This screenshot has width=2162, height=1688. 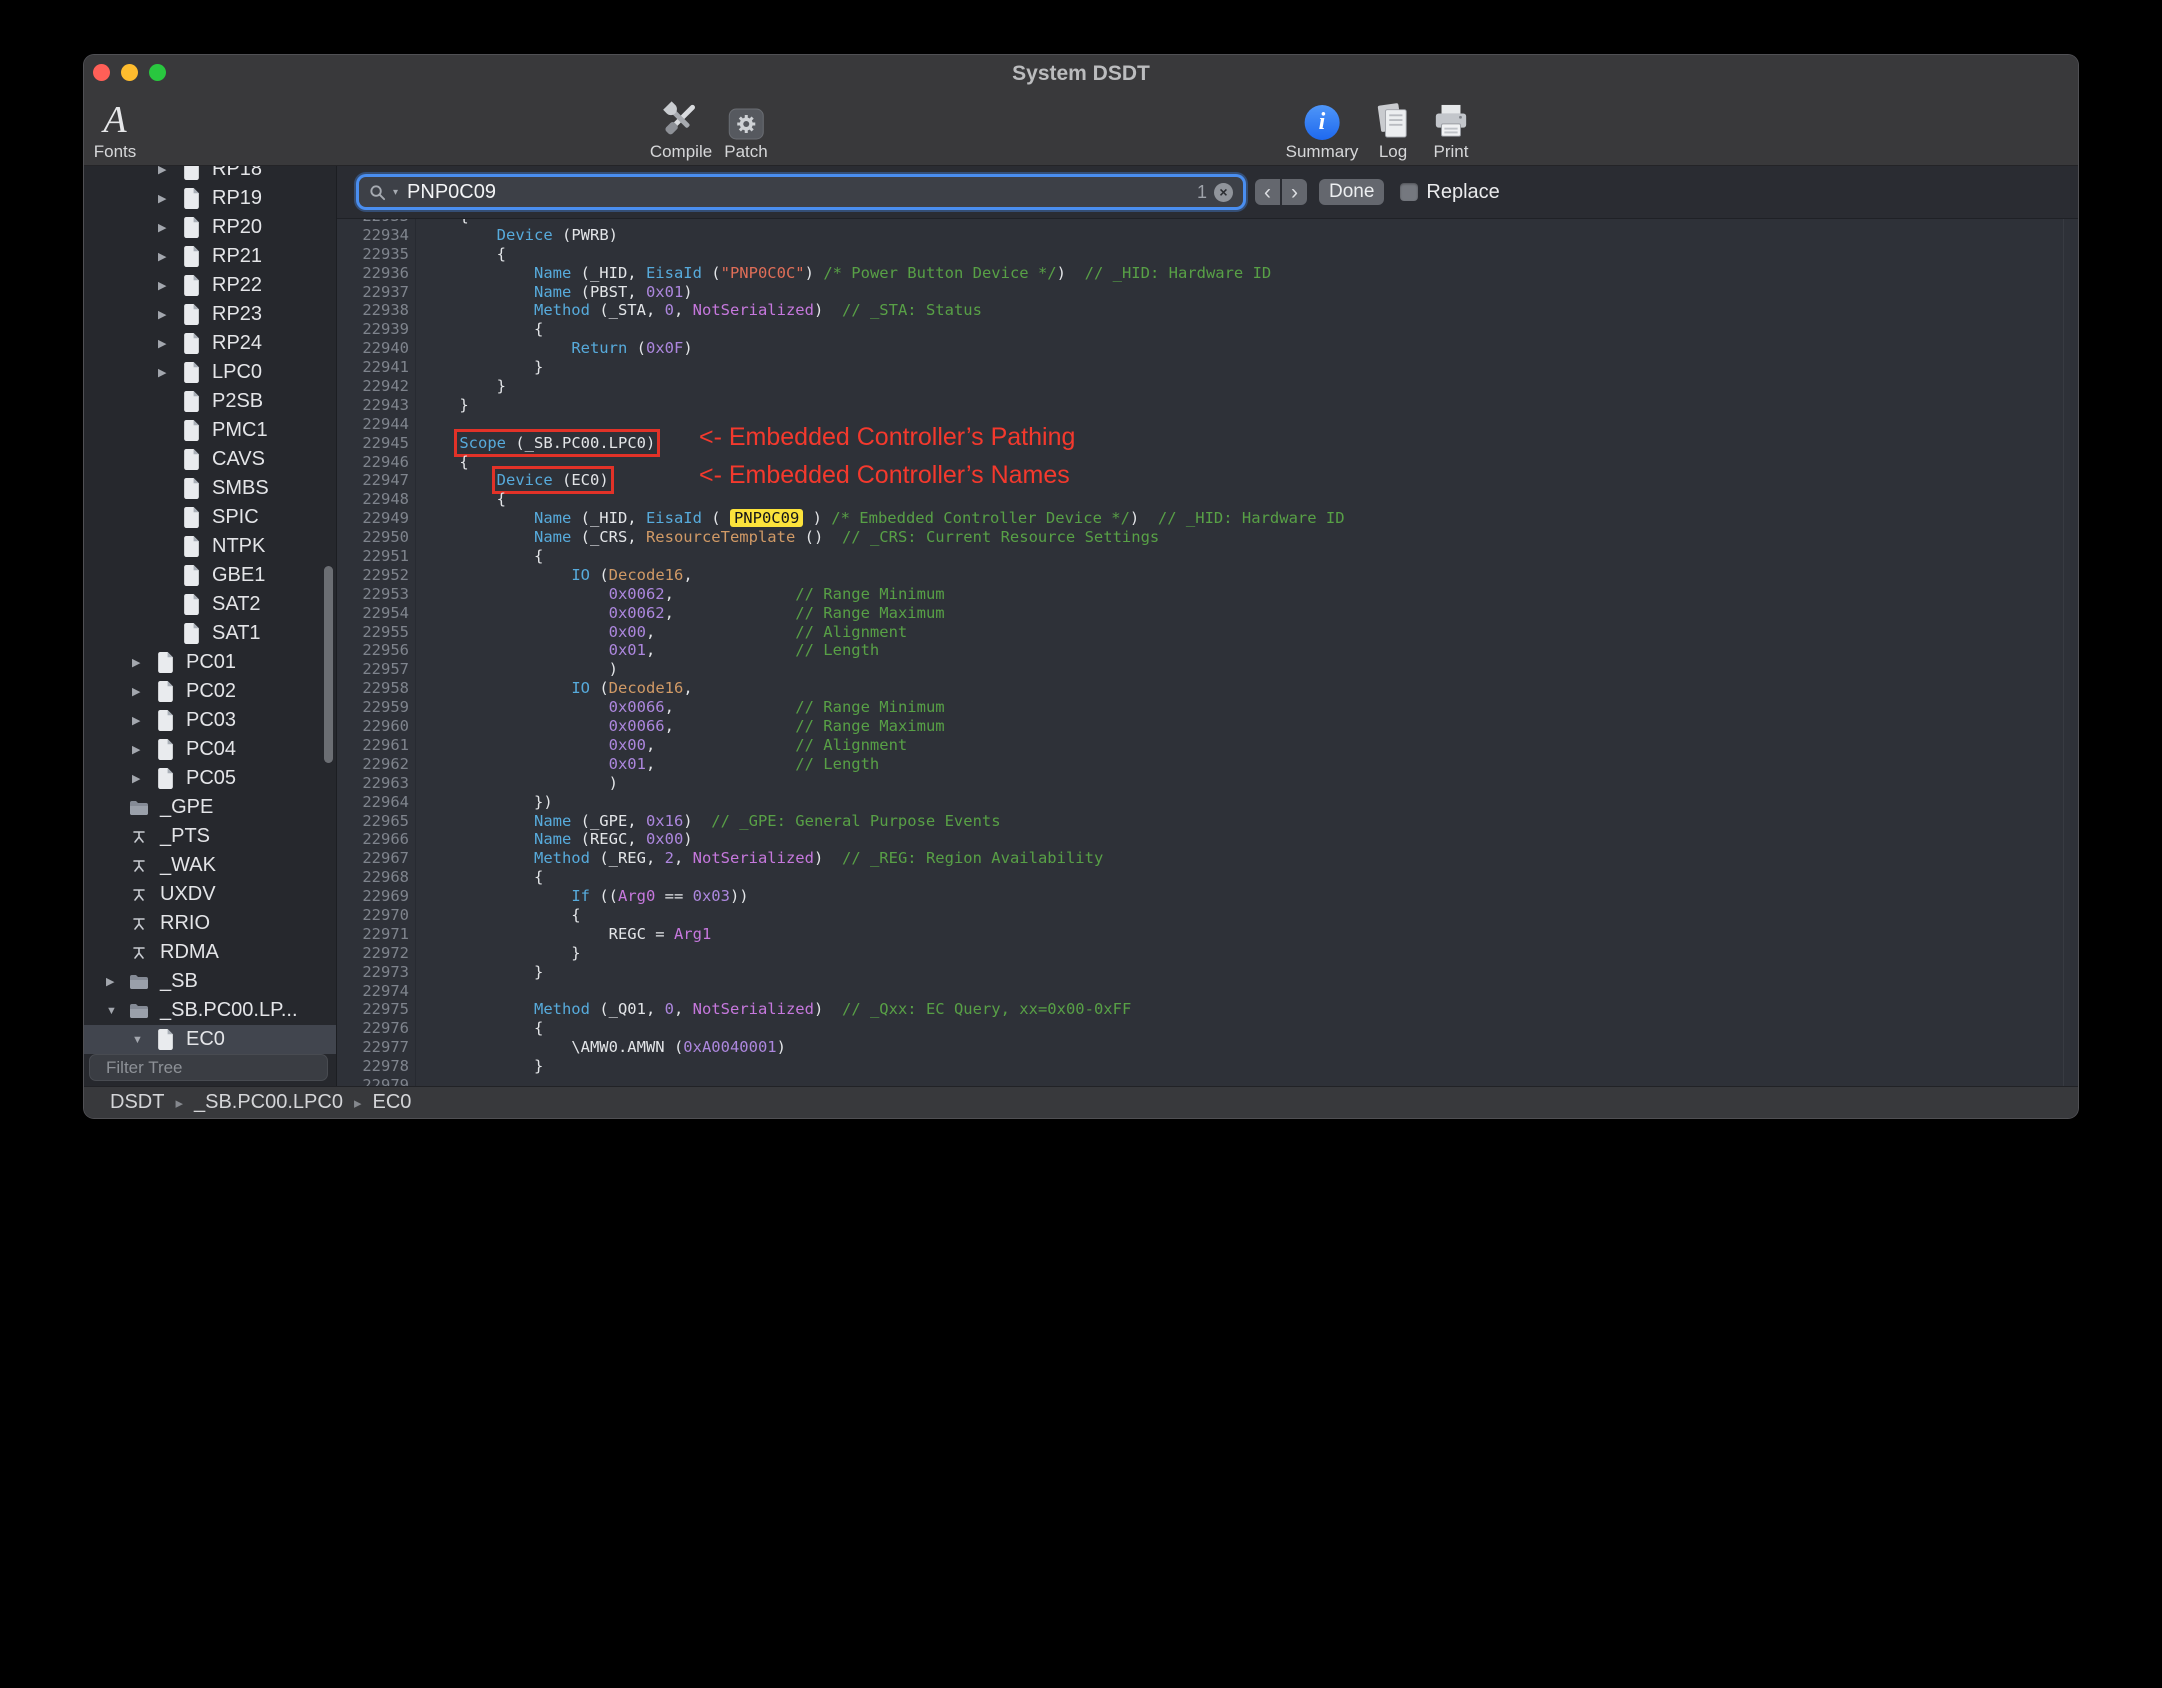 What do you see at coordinates (210, 691) in the screenshot?
I see `tree-item-pc02: ▶ PC02` at bounding box center [210, 691].